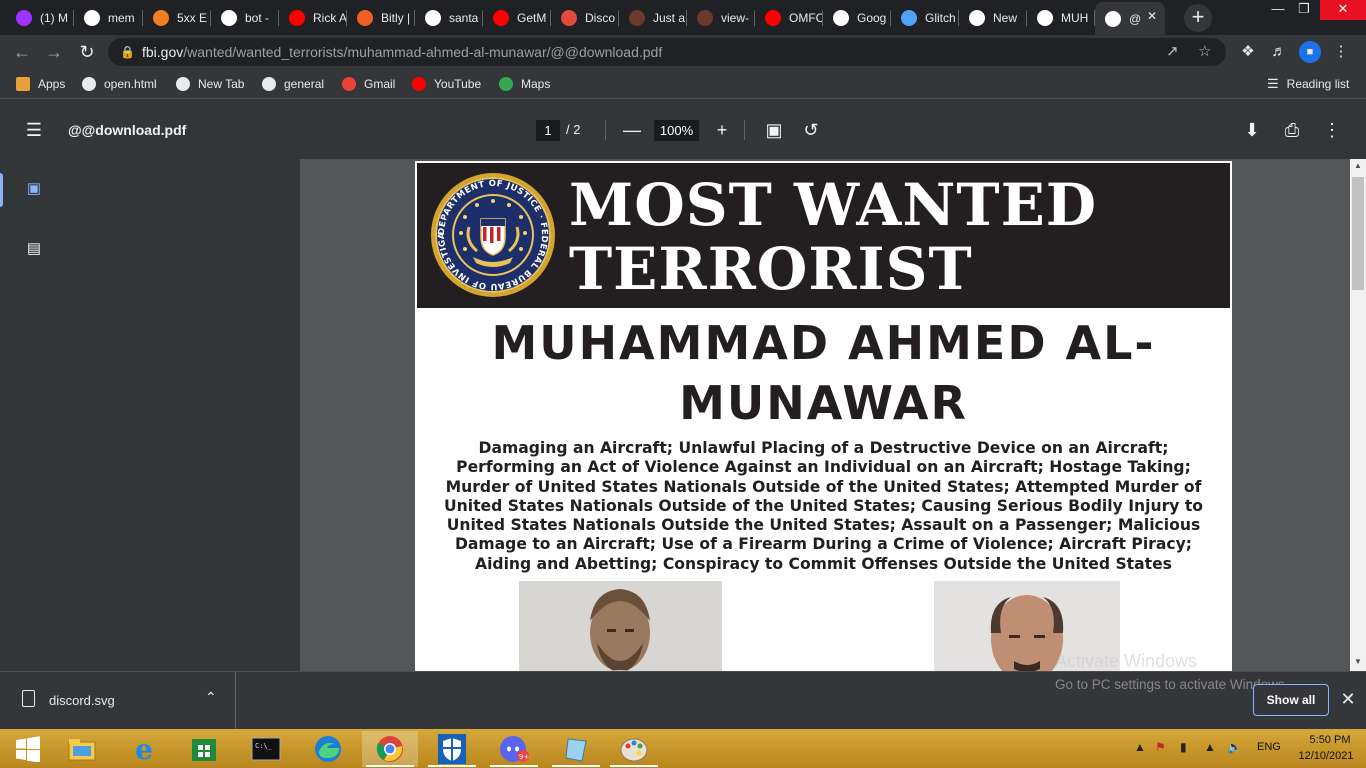 This screenshot has width=1366, height=768. I want to click on tab-15: MUH, so click(1061, 17).